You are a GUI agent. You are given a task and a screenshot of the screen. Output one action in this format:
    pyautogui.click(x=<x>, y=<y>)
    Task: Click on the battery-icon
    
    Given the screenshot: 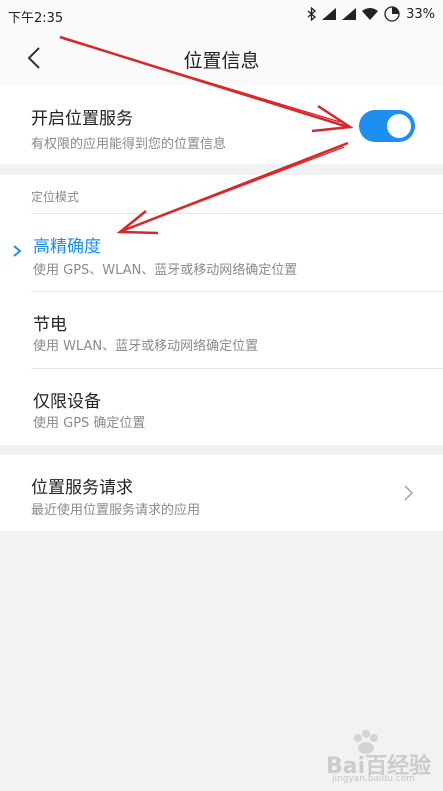 What is the action you would take?
    pyautogui.click(x=392, y=14)
    